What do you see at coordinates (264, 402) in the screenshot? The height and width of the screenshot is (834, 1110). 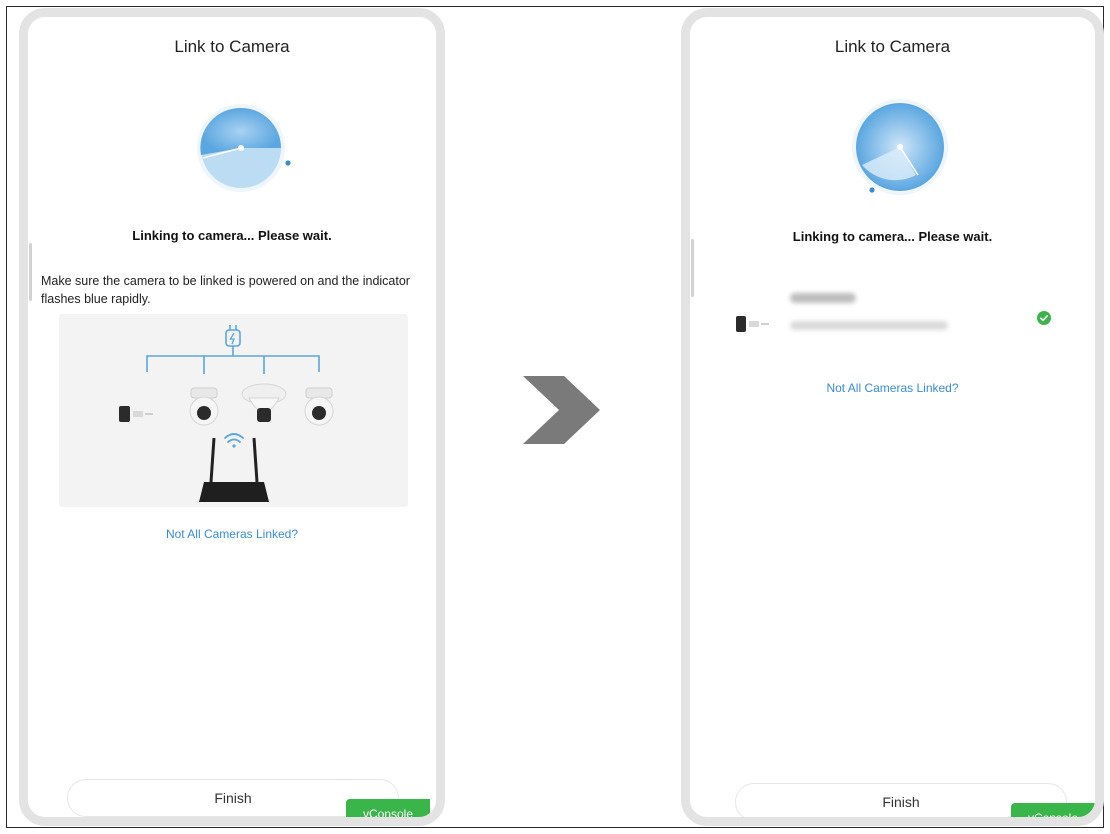 I see `dome-camera-icon` at bounding box center [264, 402].